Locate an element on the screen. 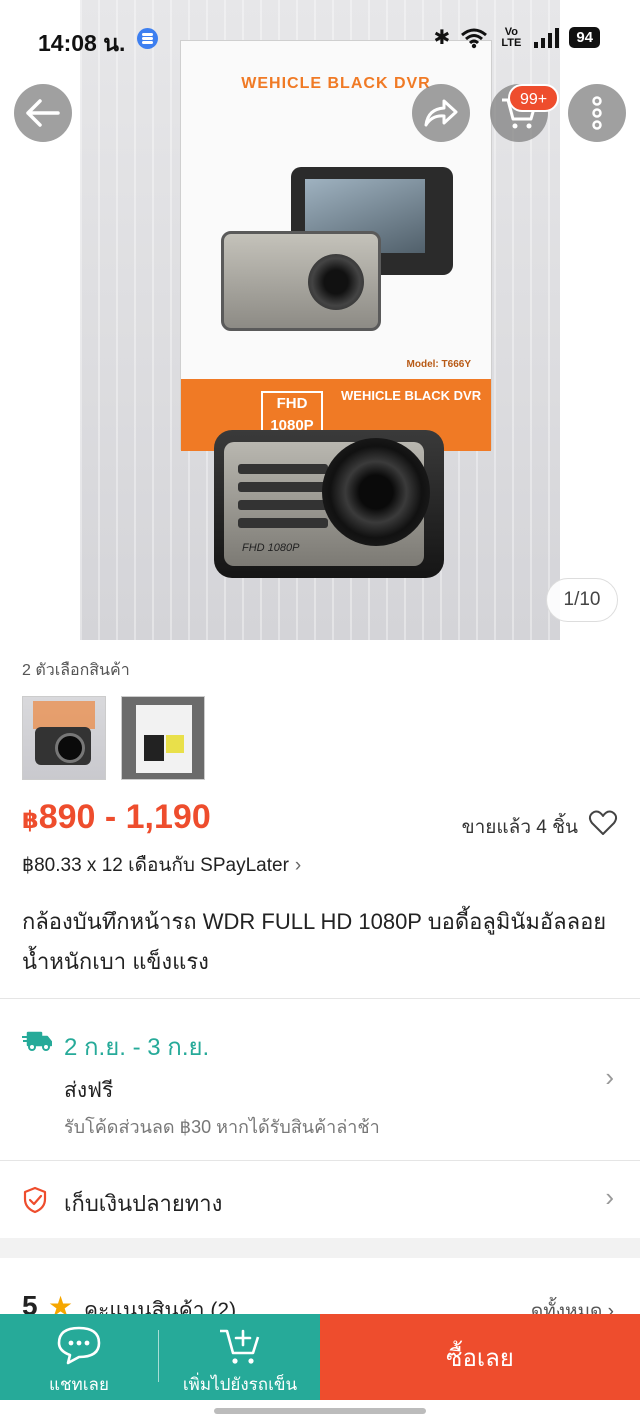 The width and height of the screenshot is (640, 1428). image-counter: 1/10 is located at coordinates (582, 600).